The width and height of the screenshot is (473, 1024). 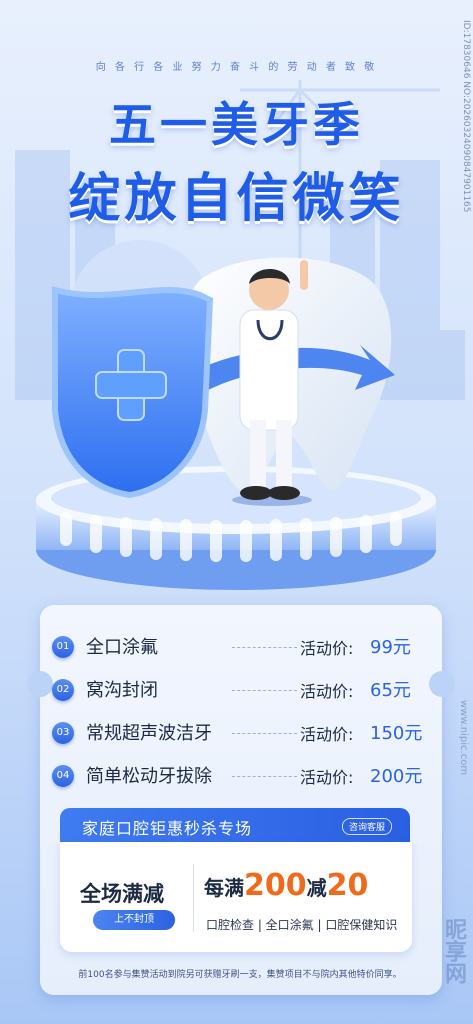 I want to click on deal-prefix: 每满, so click(x=224, y=888).